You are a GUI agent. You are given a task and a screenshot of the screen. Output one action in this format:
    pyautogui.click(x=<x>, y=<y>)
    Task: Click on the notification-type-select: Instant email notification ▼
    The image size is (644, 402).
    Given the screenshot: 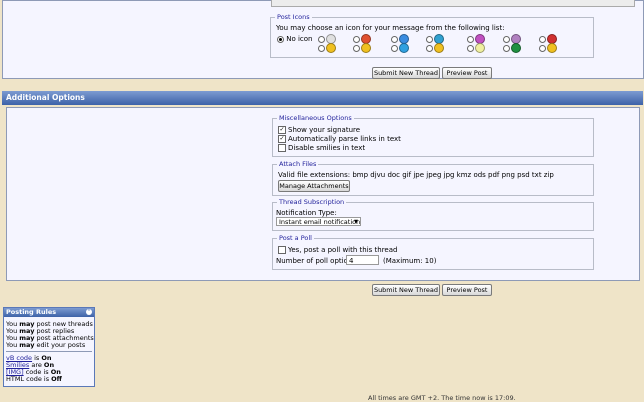 What is the action you would take?
    pyautogui.click(x=318, y=221)
    